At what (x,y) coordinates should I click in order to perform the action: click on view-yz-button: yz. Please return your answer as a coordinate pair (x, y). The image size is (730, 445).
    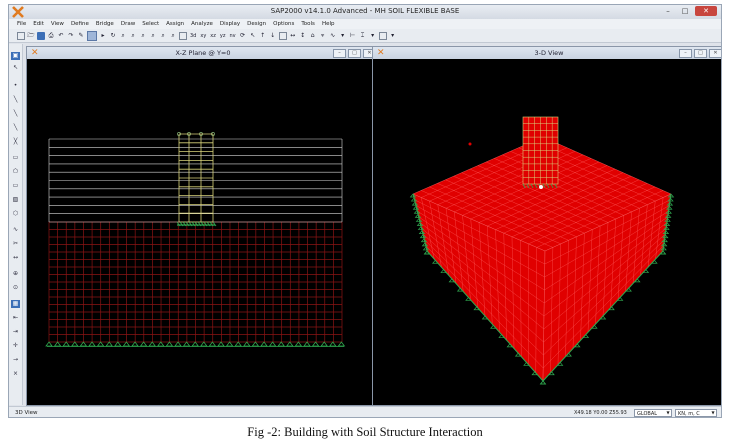
    Looking at the image, I should click on (223, 36).